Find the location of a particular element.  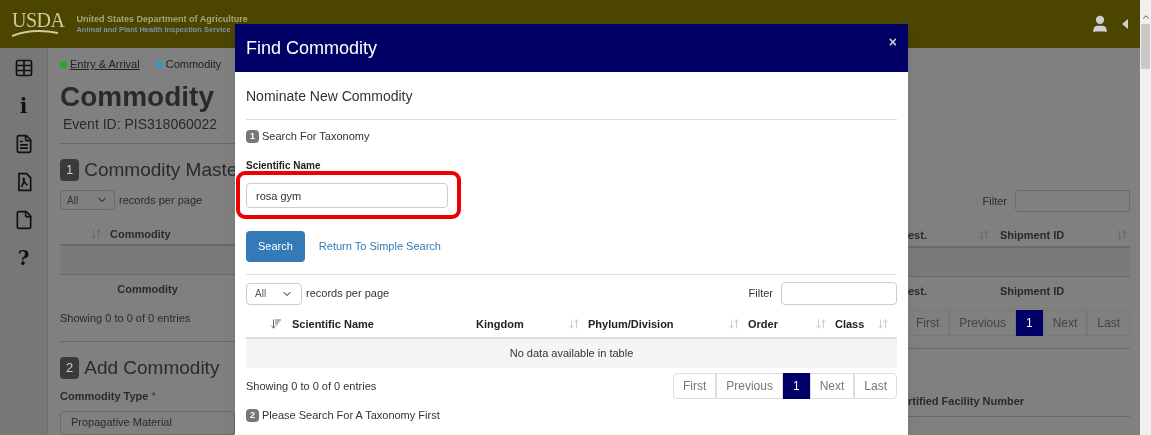

section-number: 2 is located at coordinates (70, 368).